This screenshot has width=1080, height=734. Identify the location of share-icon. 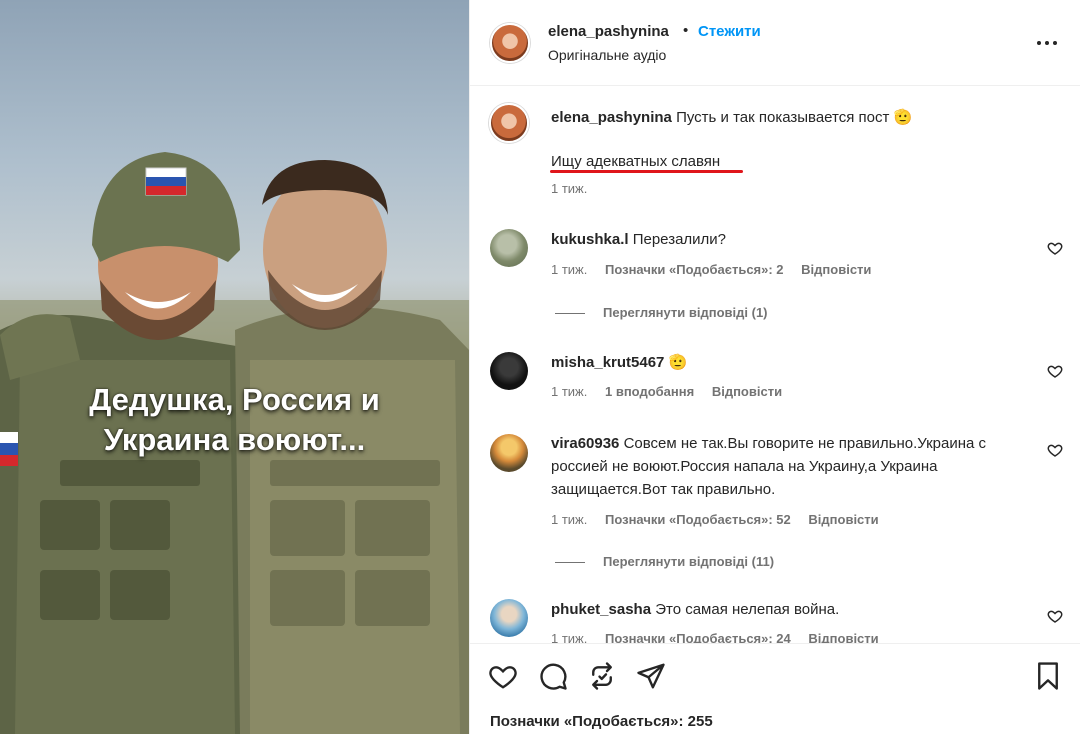
(651, 676).